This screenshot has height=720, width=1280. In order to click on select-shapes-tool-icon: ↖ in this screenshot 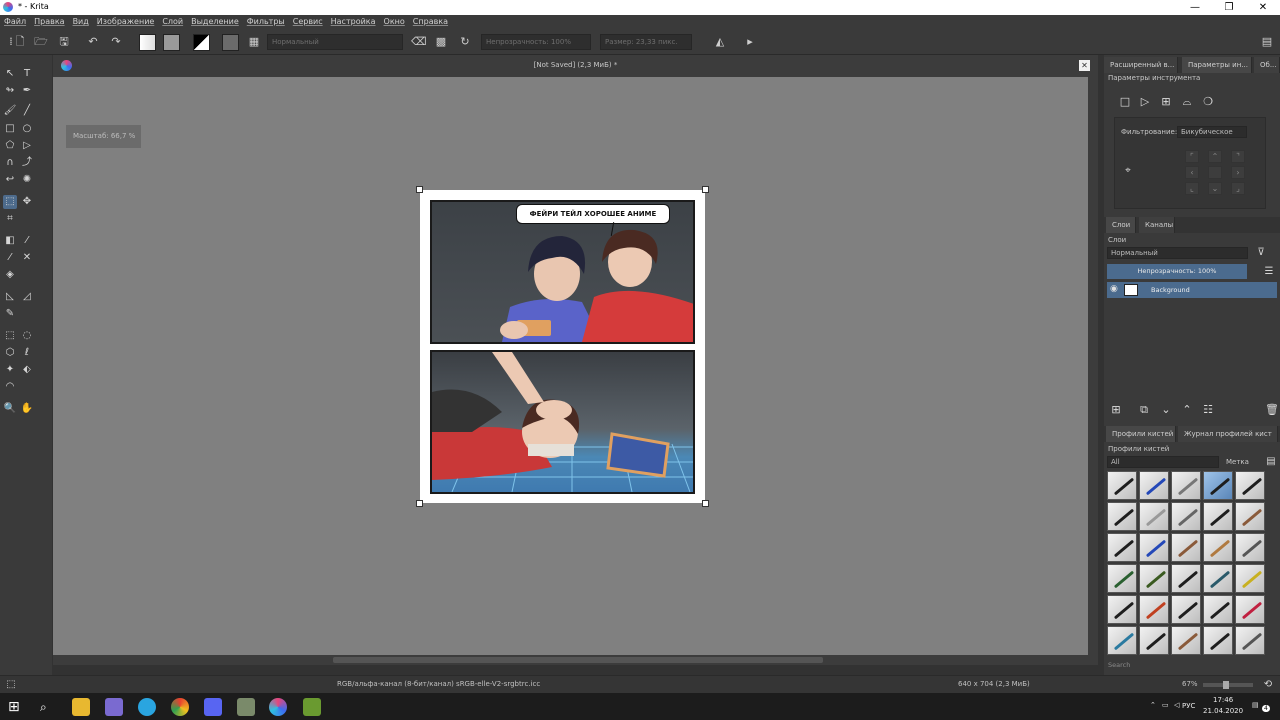, I will do `click(10, 74)`.